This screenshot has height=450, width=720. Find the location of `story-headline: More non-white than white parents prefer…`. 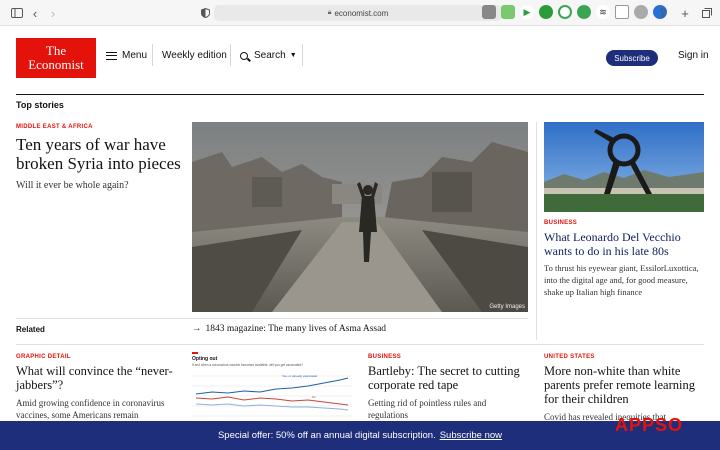

story-headline: More non-white than white parents prefer… is located at coordinates (624, 385).